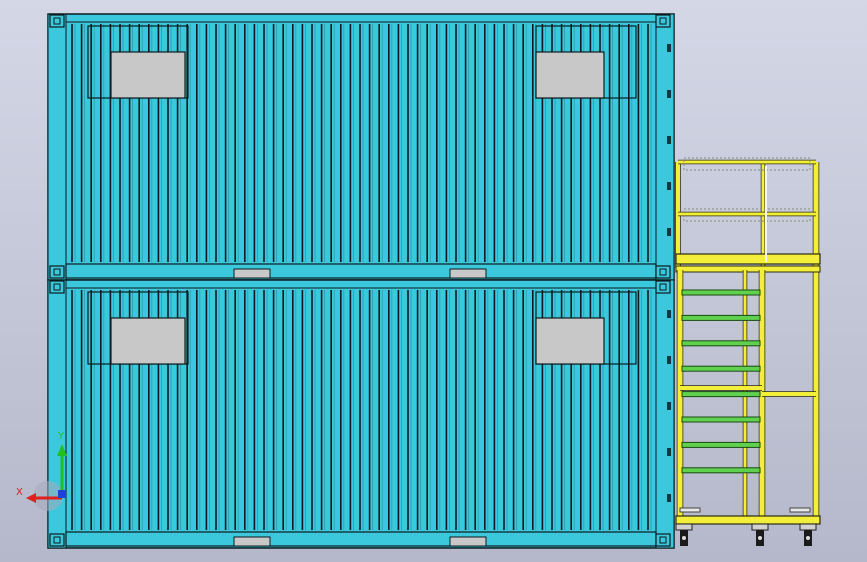 Image resolution: width=867 pixels, height=562 pixels. Describe the element at coordinates (748, 269) in the screenshot. I see `platform-beam` at that location.